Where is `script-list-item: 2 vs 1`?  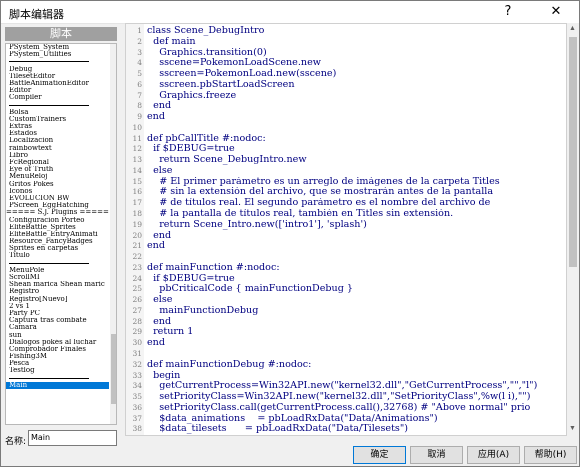 script-list-item: 2 vs 1 is located at coordinates (57, 306).